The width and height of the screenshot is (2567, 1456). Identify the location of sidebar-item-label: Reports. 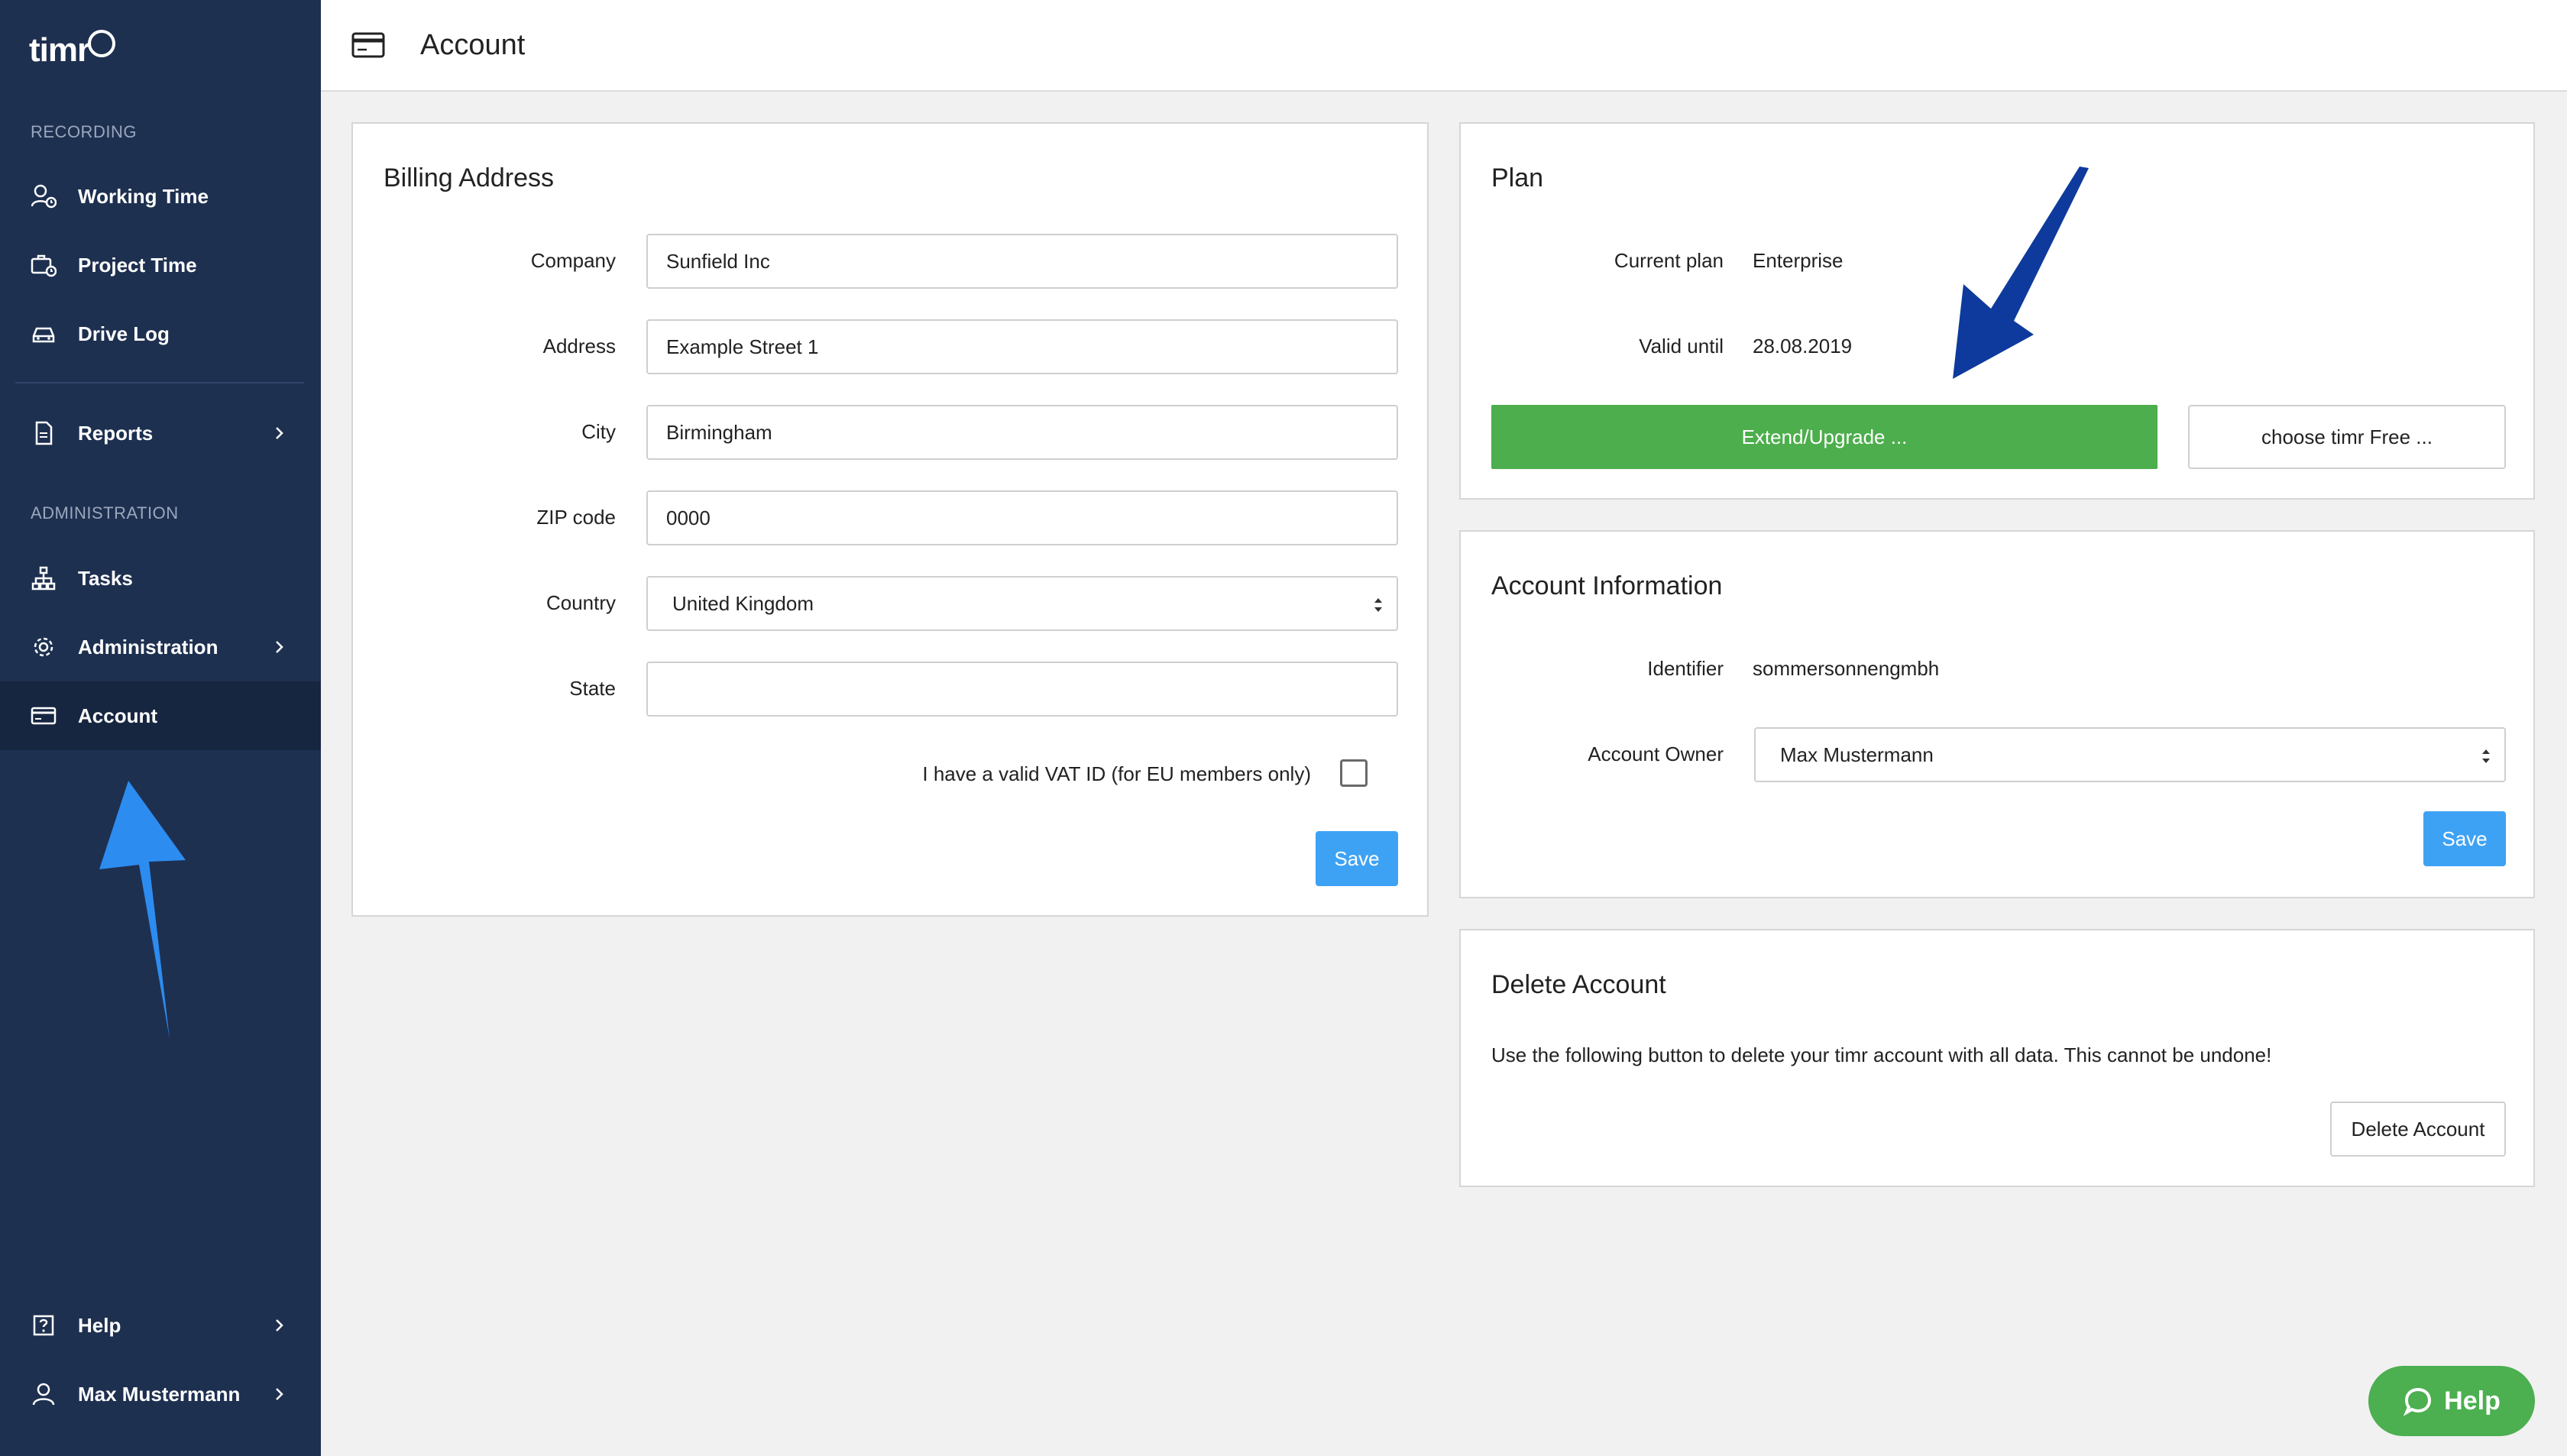
(116, 433).